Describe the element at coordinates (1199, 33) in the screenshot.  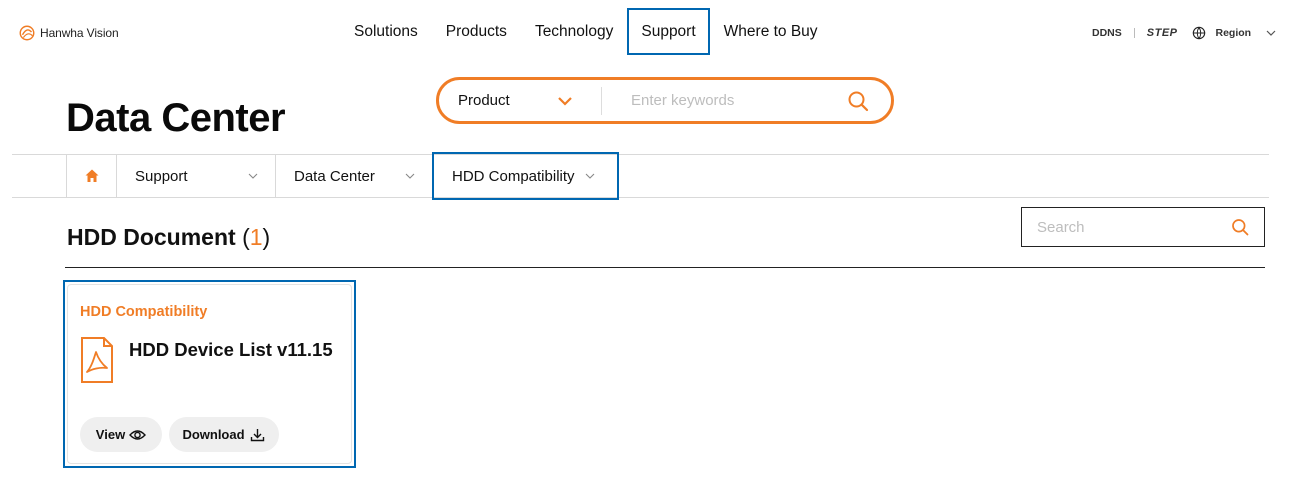
I see `globe-icon` at that location.